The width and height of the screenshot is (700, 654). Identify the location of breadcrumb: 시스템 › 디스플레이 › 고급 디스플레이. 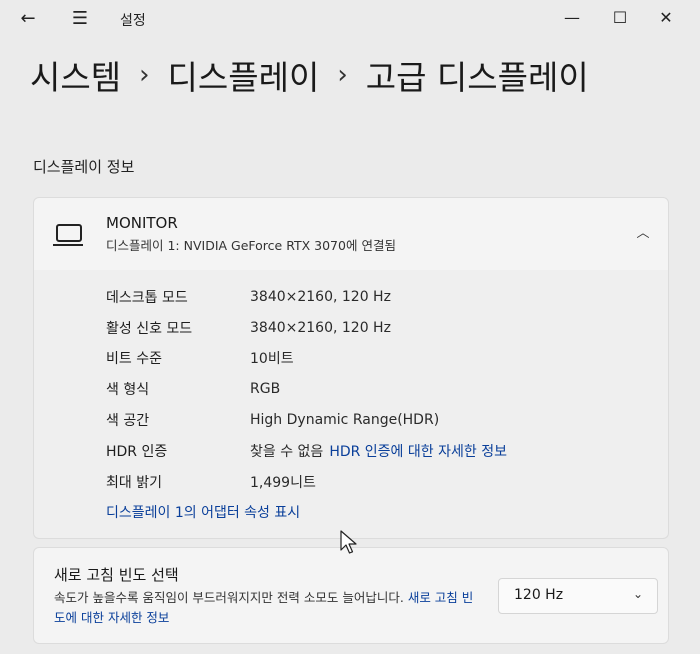
(309, 75).